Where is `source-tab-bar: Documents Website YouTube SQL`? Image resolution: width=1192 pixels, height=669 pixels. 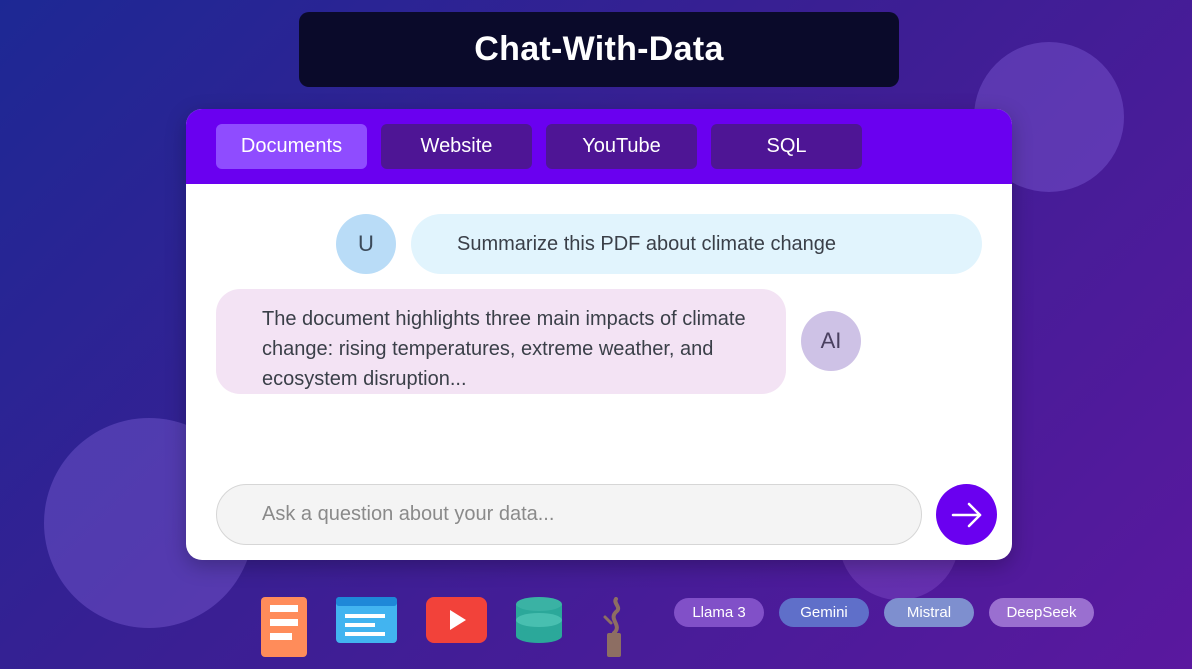 source-tab-bar: Documents Website YouTube SQL is located at coordinates (599, 146).